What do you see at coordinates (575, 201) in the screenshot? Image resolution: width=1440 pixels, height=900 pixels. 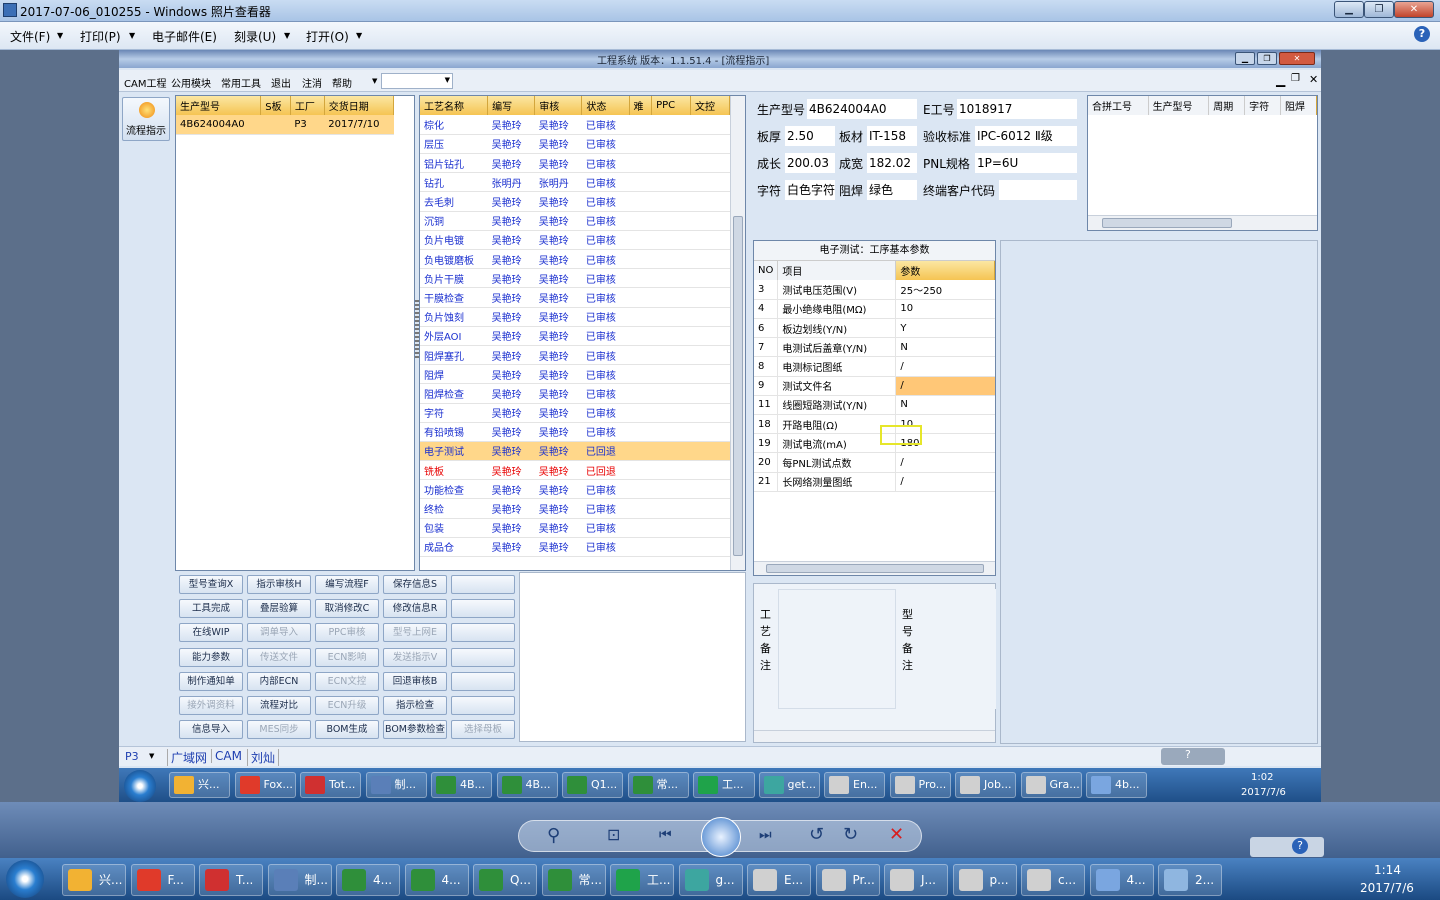 I see `process-row: 去毛刺 吴艳玲 吴艳玲 已审核` at bounding box center [575, 201].